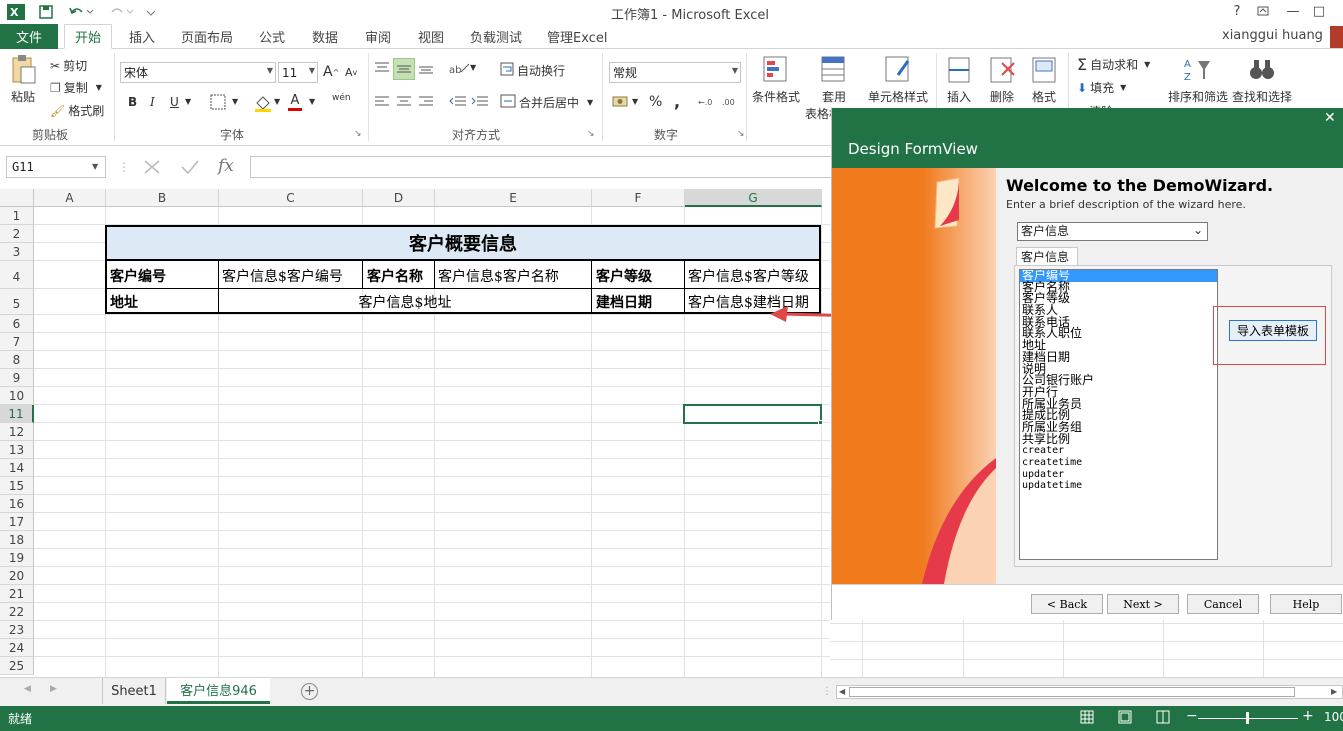  Describe the element at coordinates (382, 68) in the screenshot. I see `align-top-icon` at that location.